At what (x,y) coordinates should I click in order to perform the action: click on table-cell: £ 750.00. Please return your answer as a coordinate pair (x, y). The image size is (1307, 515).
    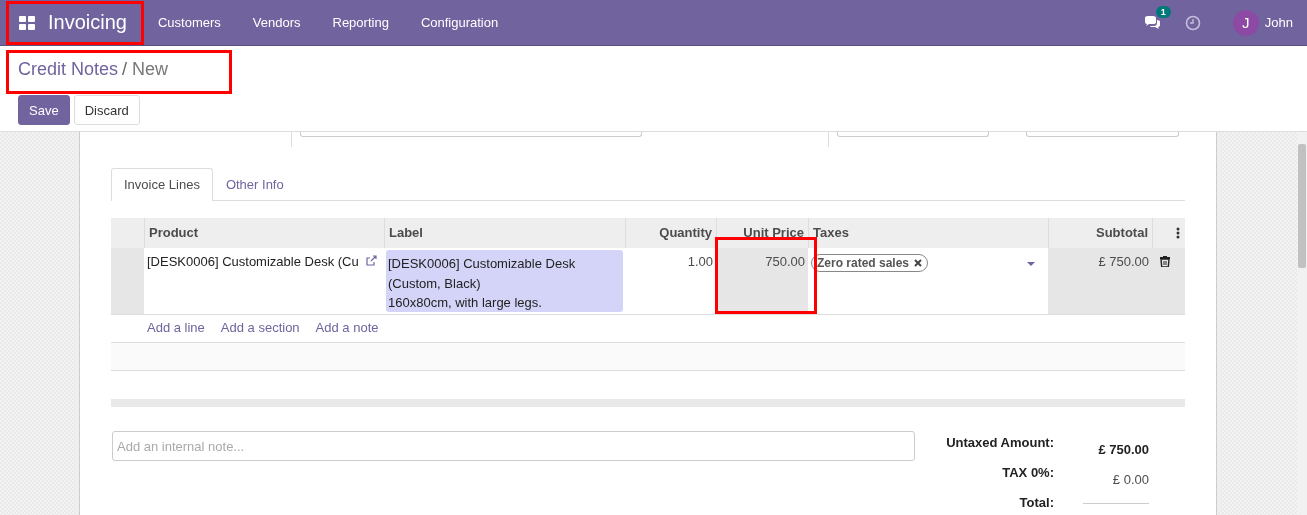
    Looking at the image, I should click on (1100, 281).